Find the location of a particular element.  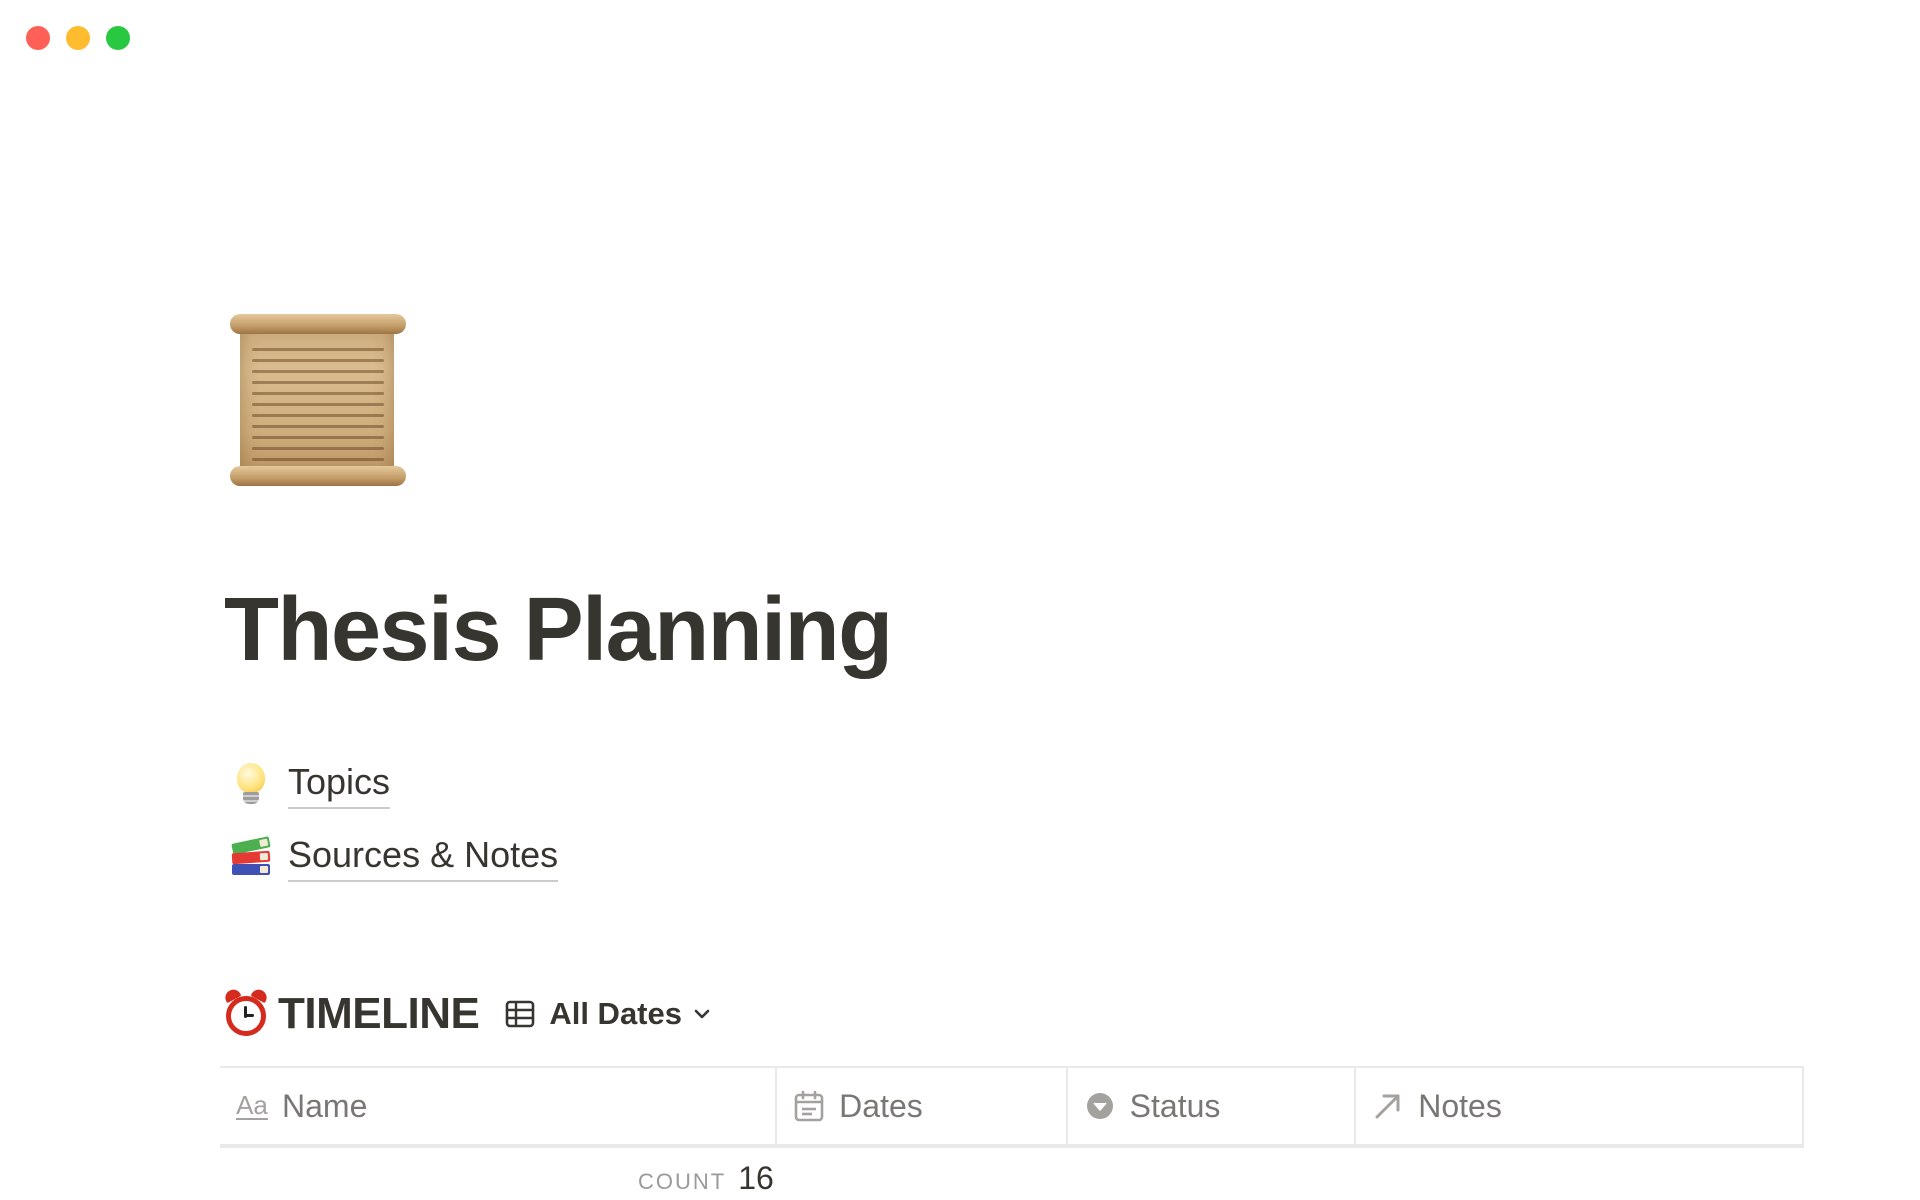

scroll-top-roll is located at coordinates (318, 324).